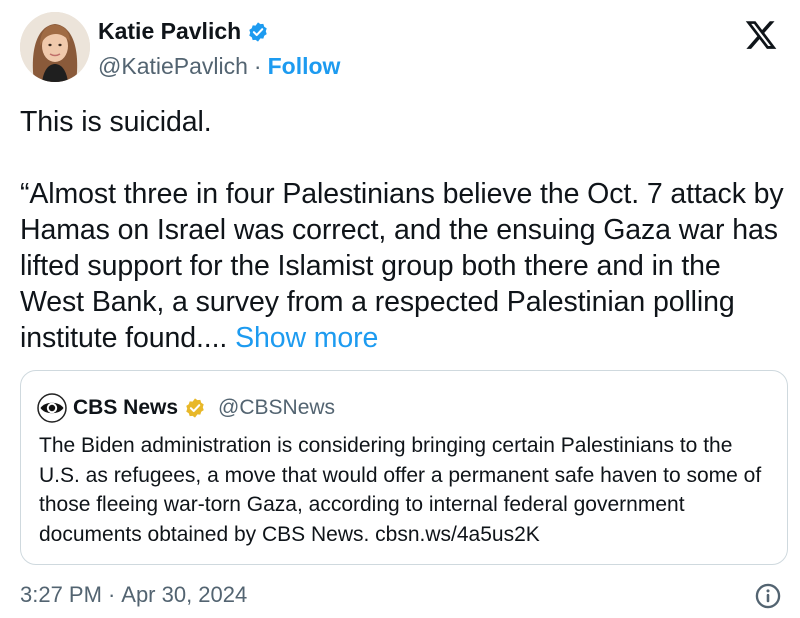 The image size is (800, 618). What do you see at coordinates (173, 66) in the screenshot?
I see `author-handle: @KatiePavlich` at bounding box center [173, 66].